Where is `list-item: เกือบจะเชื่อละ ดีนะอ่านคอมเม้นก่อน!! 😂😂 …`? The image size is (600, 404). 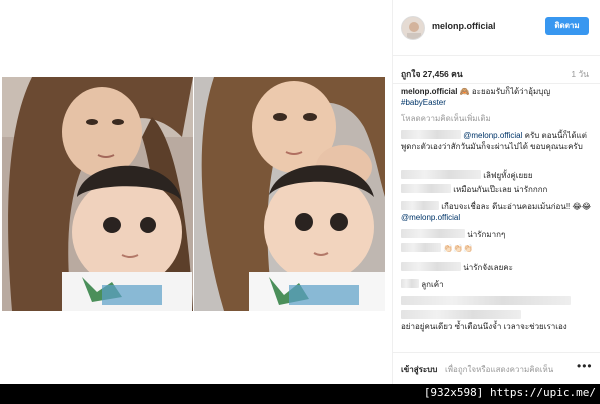 list-item: เกือบจะเชื่อละ ดีนะอ่านคอมเม้นก่อน!! 😂😂 … is located at coordinates (499, 212).